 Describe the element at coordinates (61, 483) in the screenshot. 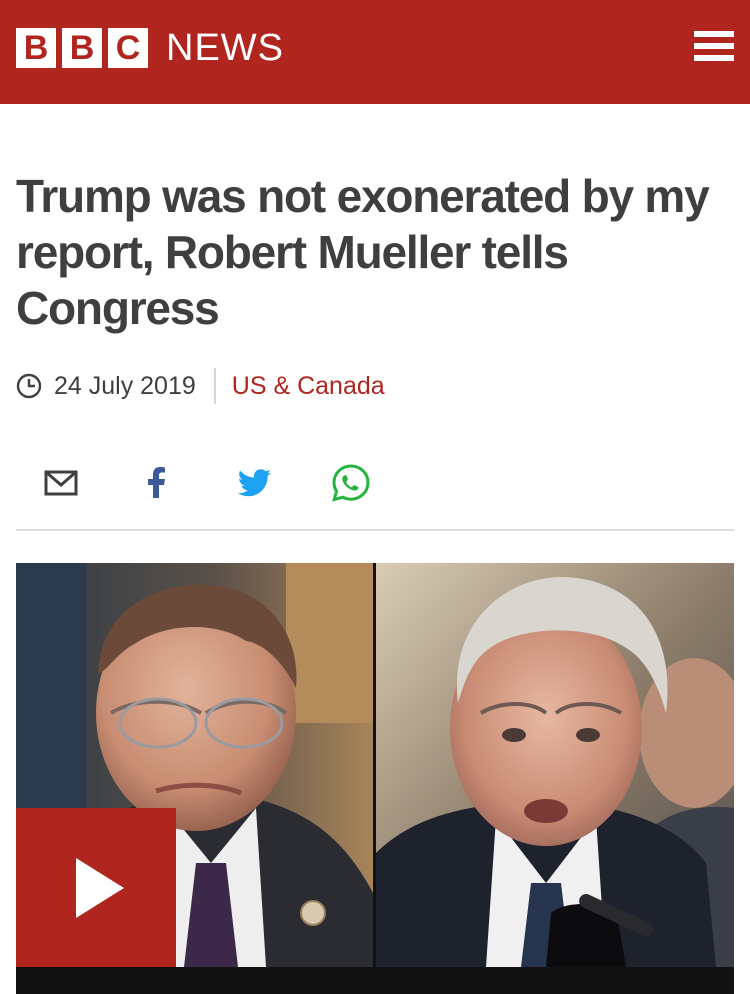

I see `email-icon` at that location.